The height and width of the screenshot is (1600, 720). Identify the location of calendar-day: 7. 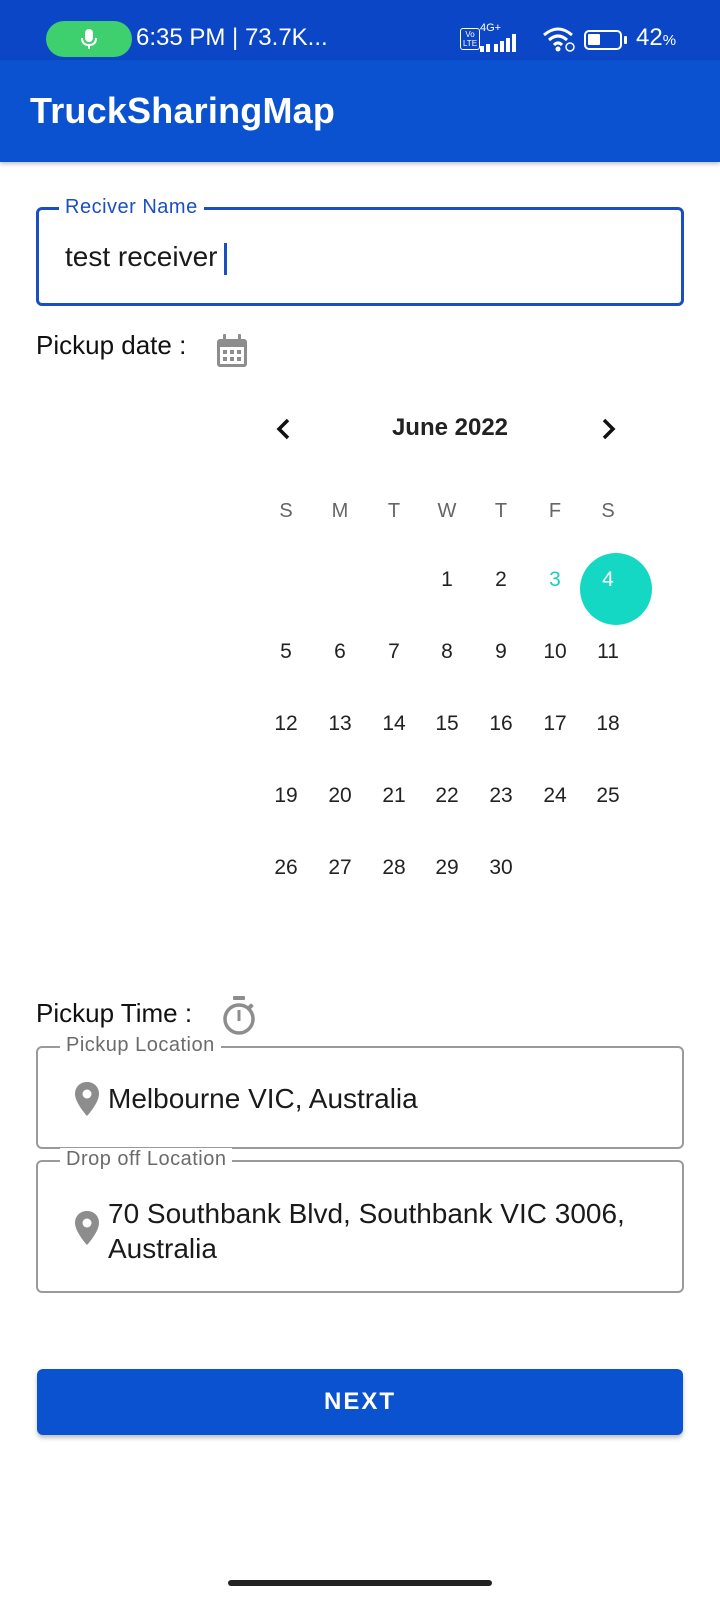
(394, 652).